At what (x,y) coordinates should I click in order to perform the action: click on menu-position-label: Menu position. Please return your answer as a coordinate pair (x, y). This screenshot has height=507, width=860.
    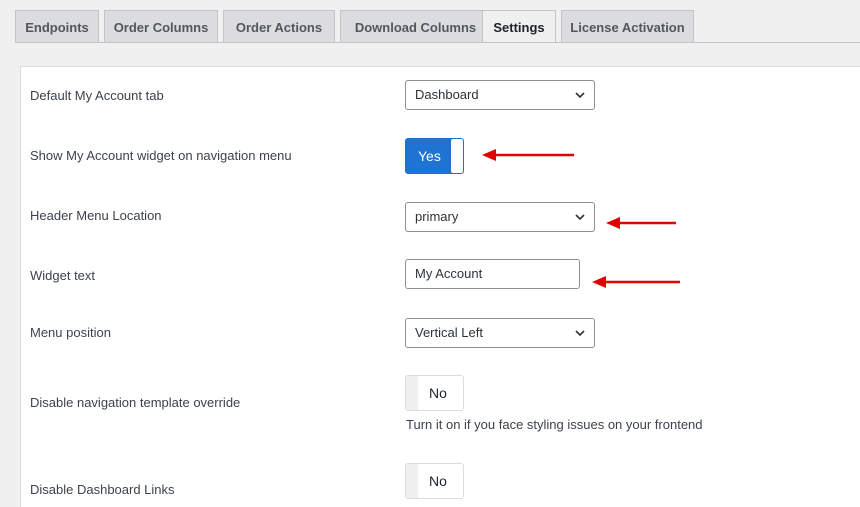
    Looking at the image, I should click on (70, 332).